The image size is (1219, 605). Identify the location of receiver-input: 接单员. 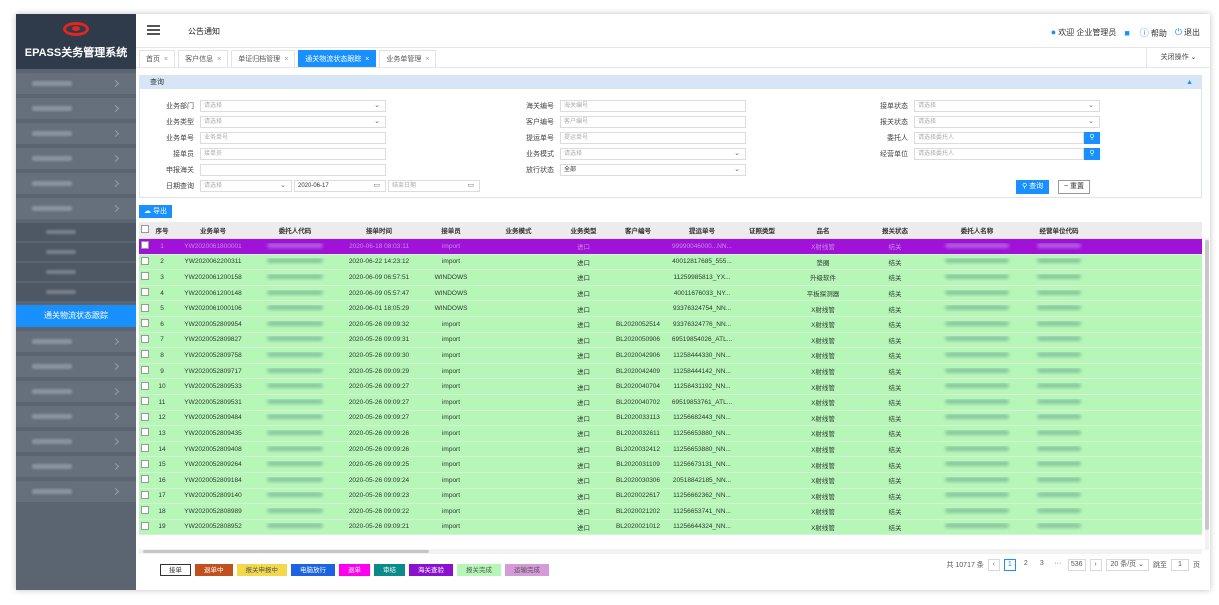
(293, 154).